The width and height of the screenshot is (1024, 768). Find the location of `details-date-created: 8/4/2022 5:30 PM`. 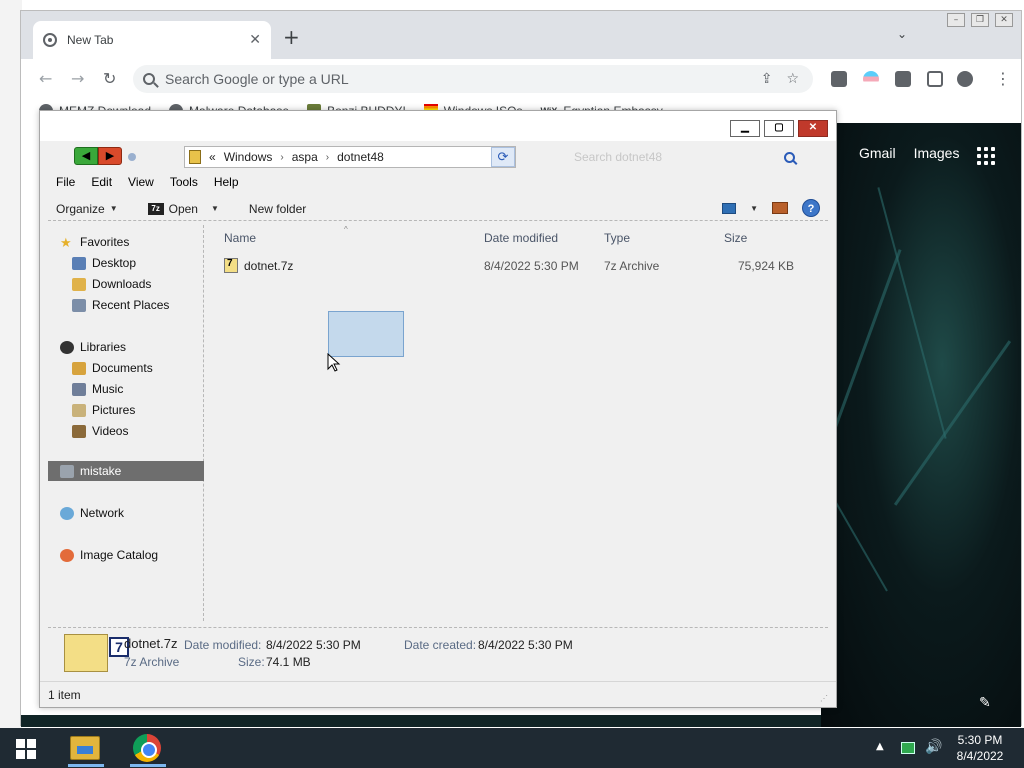

details-date-created: 8/4/2022 5:30 PM is located at coordinates (525, 645).